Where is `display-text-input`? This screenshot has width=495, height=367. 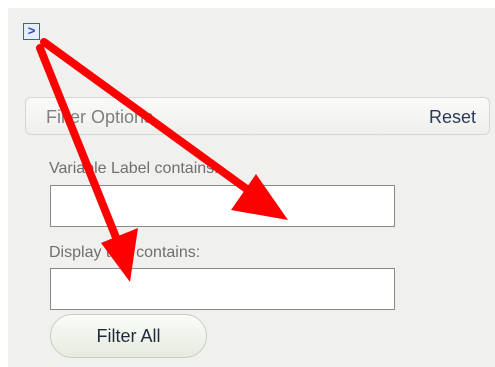
display-text-input is located at coordinates (222, 289).